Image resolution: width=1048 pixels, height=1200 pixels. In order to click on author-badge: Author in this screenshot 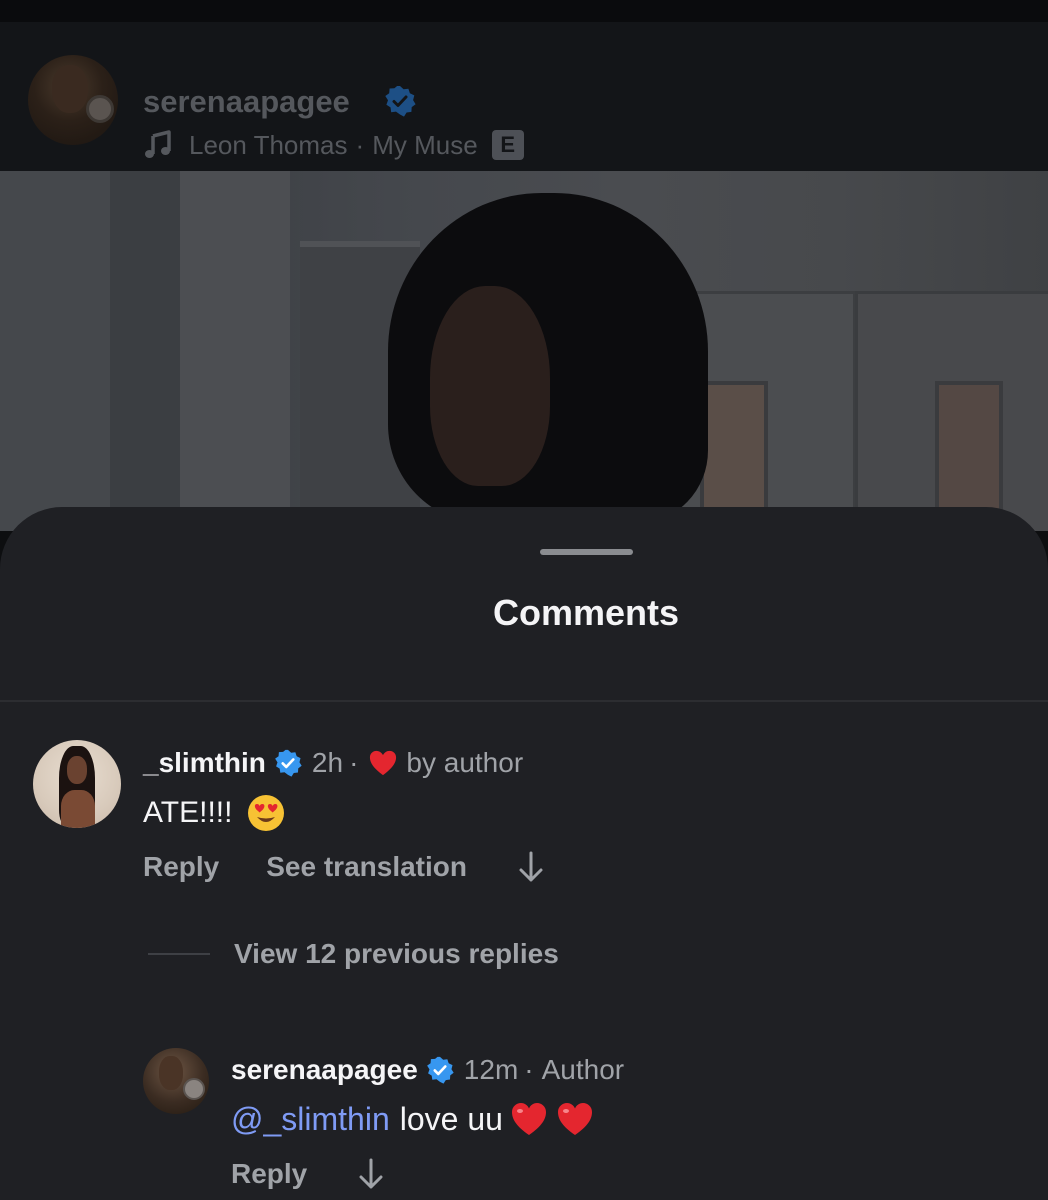, I will do `click(583, 1069)`.